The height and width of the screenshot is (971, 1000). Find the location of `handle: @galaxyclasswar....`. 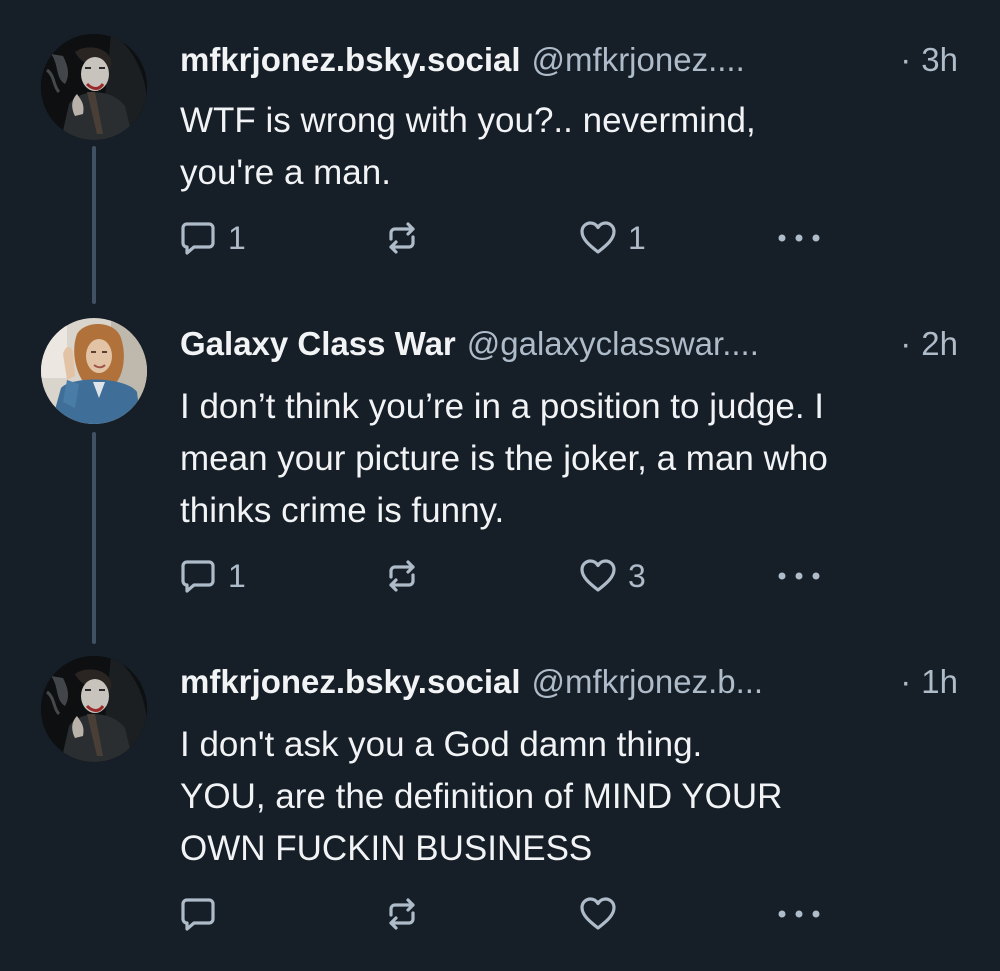

handle: @galaxyclasswar.... is located at coordinates (613, 344).